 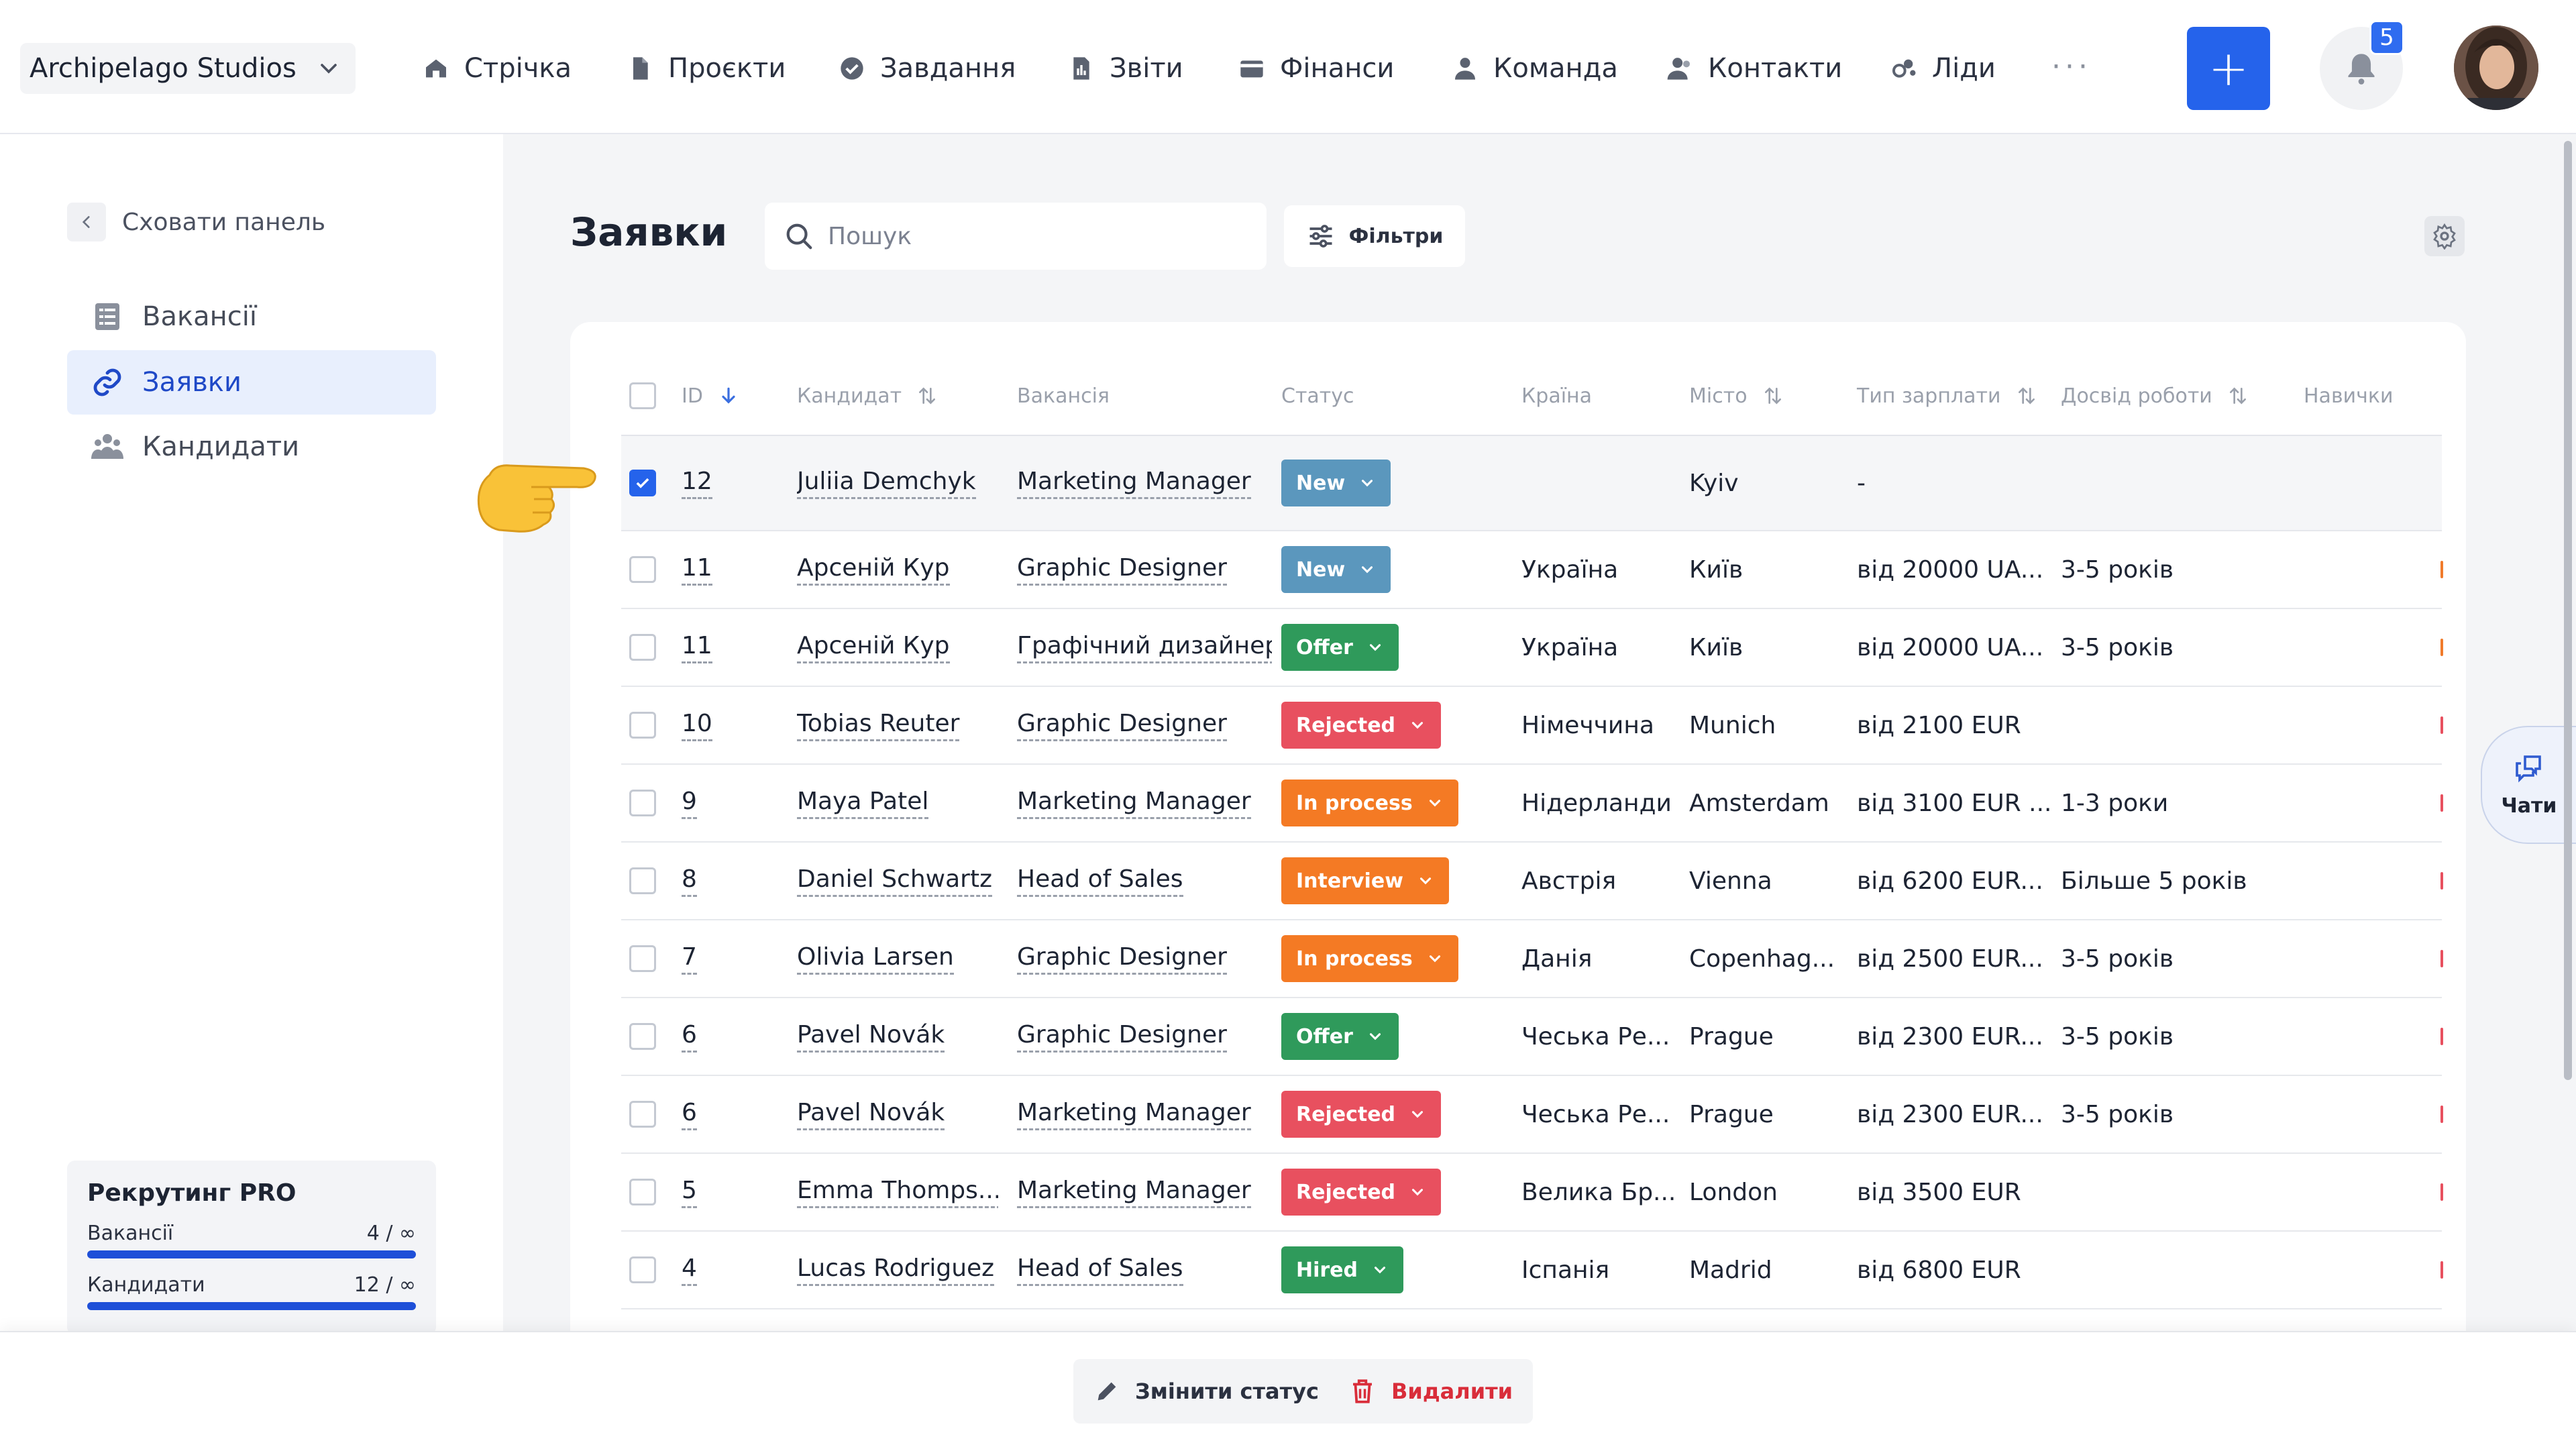 What do you see at coordinates (689, 1192) in the screenshot?
I see `id-link: 5` at bounding box center [689, 1192].